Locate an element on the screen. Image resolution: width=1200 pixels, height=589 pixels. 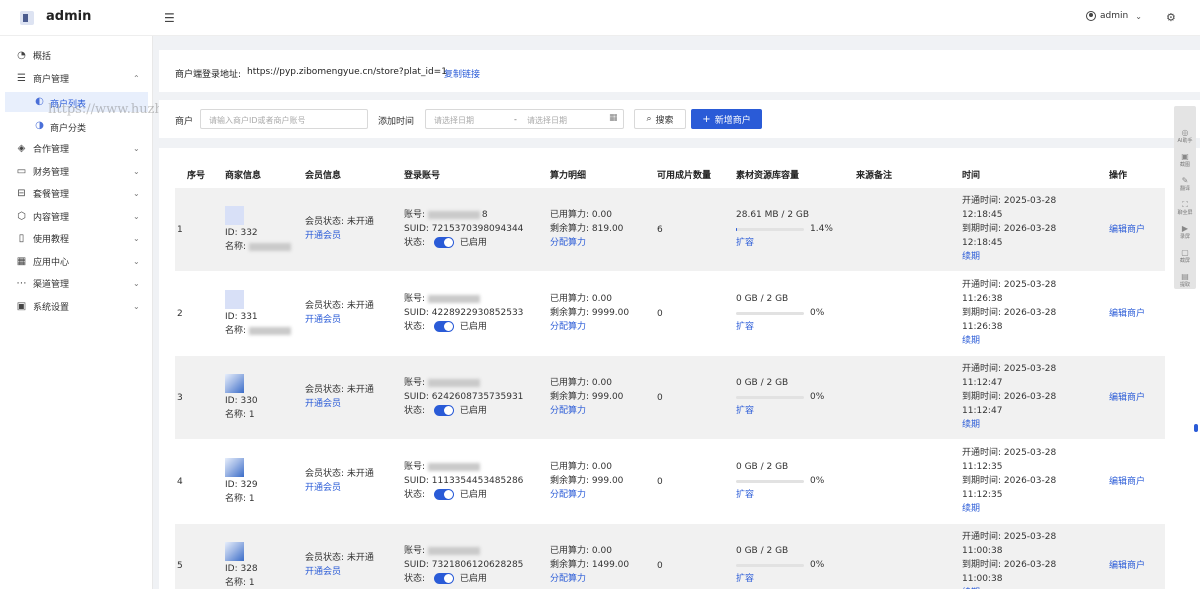
settings-gear-icon: ⚙ is located at coordinates (1171, 17).